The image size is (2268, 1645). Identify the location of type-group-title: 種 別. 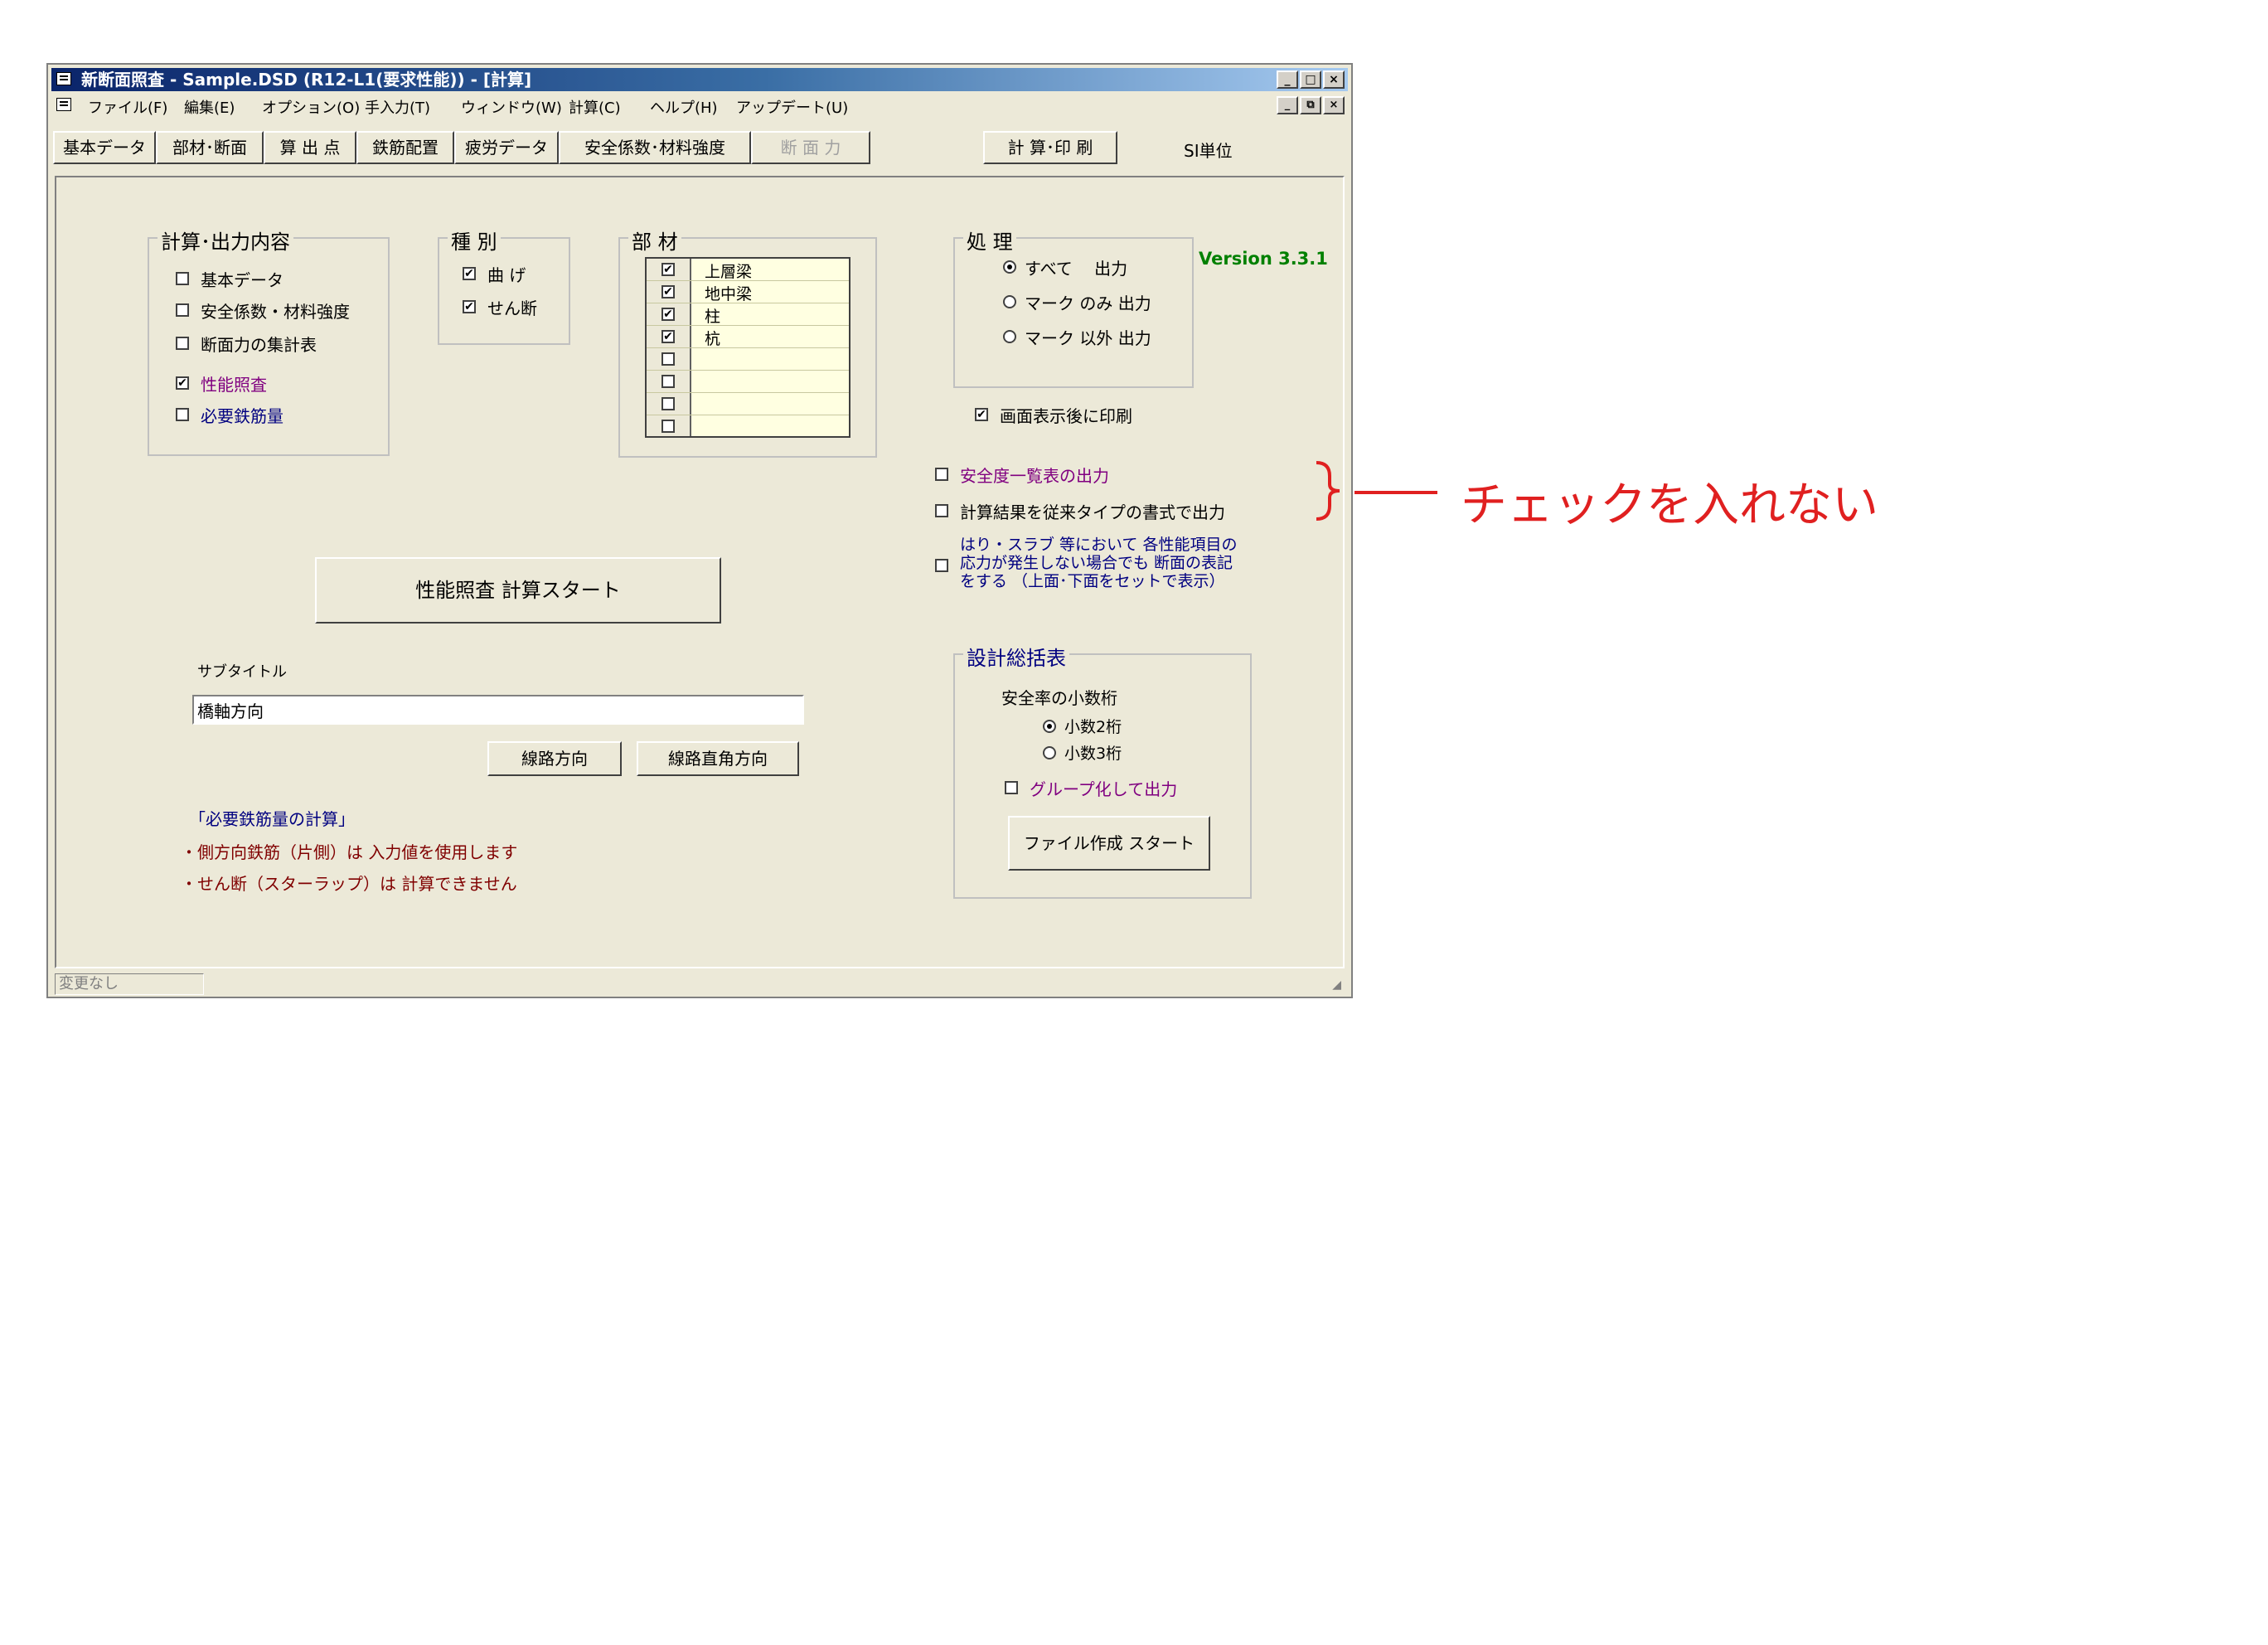
(475, 240).